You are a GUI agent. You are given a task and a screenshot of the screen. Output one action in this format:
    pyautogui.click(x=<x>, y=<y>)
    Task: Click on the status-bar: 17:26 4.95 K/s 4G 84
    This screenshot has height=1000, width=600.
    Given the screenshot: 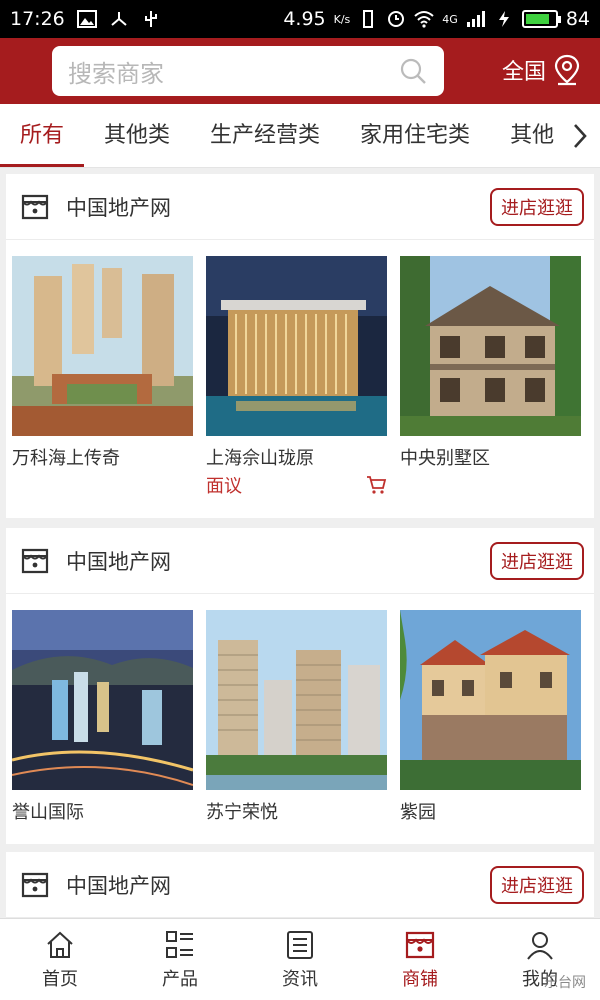 What is the action you would take?
    pyautogui.click(x=300, y=19)
    